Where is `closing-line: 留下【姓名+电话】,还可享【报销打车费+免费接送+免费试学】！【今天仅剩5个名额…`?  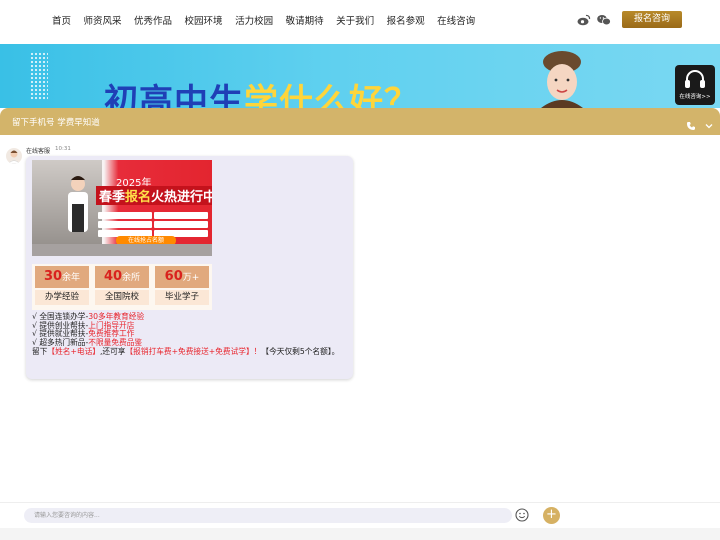
closing-line: 留下【姓名+电话】,还可享【报销打车费+免费接送+免费试学】！【今天仅剩5个名额… is located at coordinates (186, 351).